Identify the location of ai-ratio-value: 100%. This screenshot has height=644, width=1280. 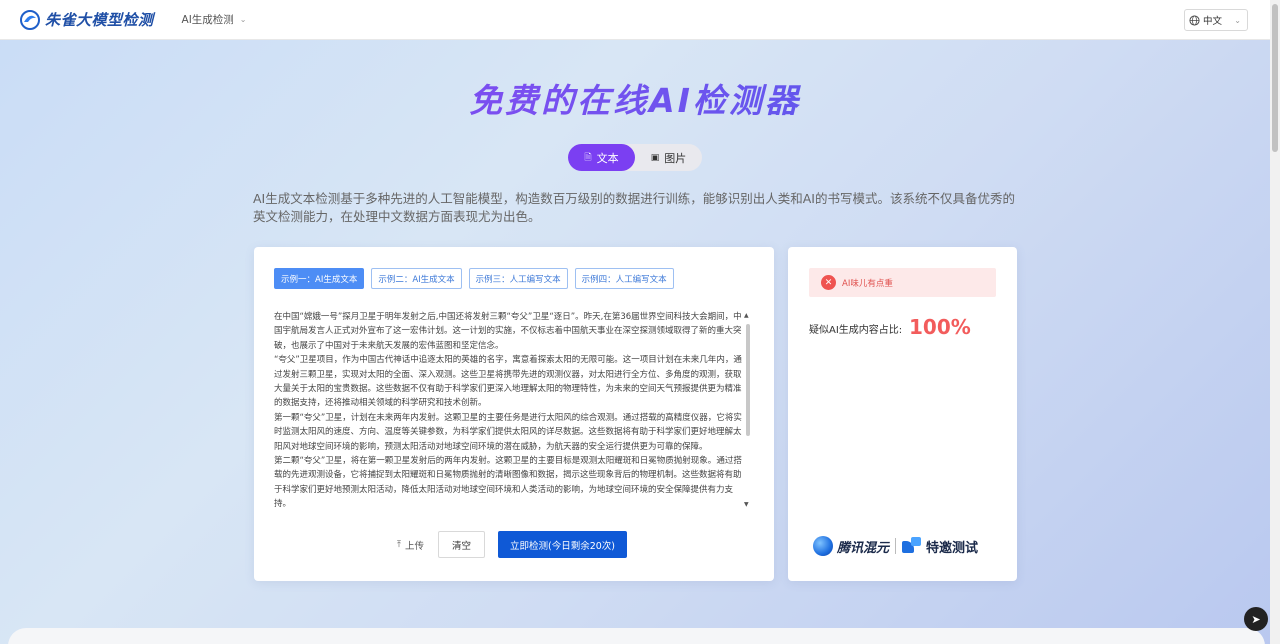
(940, 327).